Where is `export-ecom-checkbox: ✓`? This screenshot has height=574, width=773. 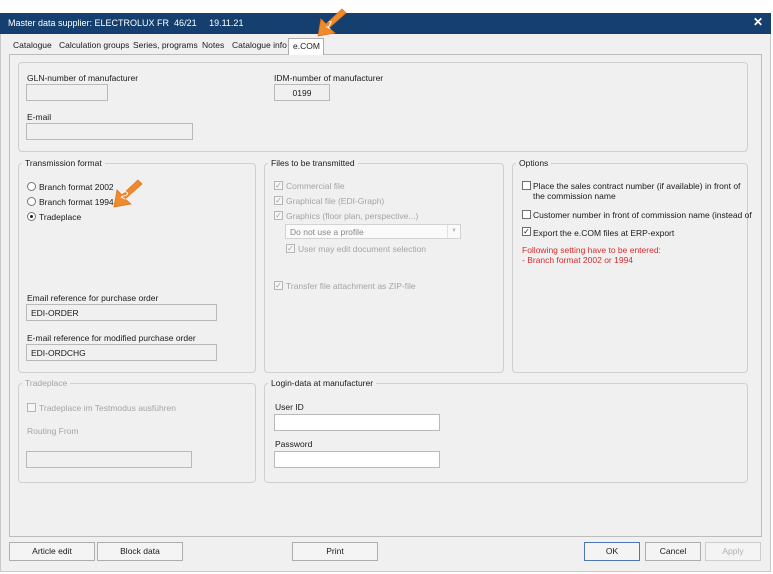
export-ecom-checkbox: ✓ is located at coordinates (526, 231).